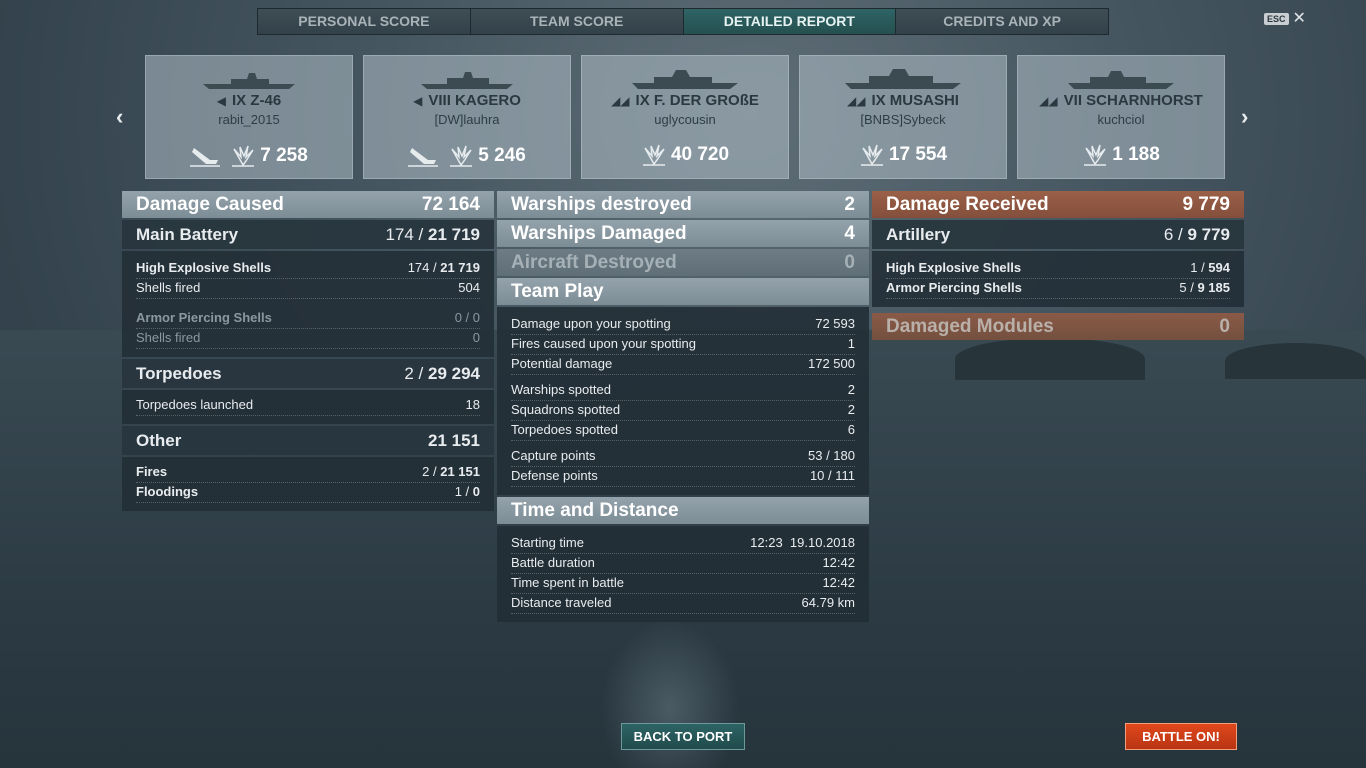 This screenshot has width=1366, height=768. What do you see at coordinates (903, 119) in the screenshot?
I see `player-name: [BNBS]Sybeck` at bounding box center [903, 119].